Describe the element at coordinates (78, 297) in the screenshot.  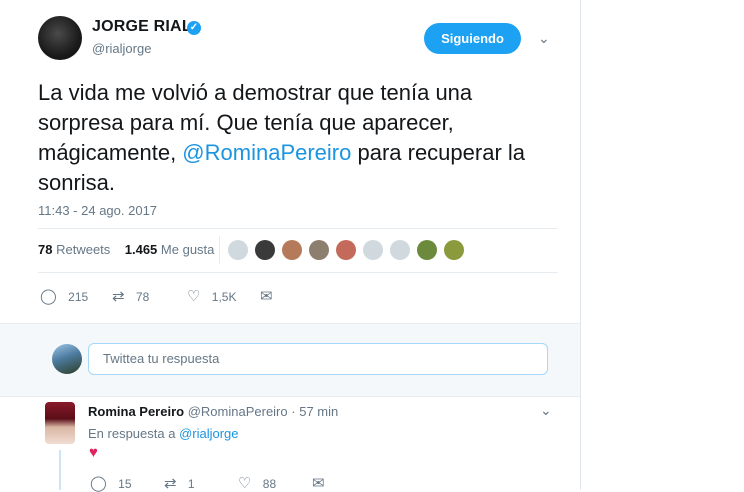
I see `reply-count: 215` at that location.